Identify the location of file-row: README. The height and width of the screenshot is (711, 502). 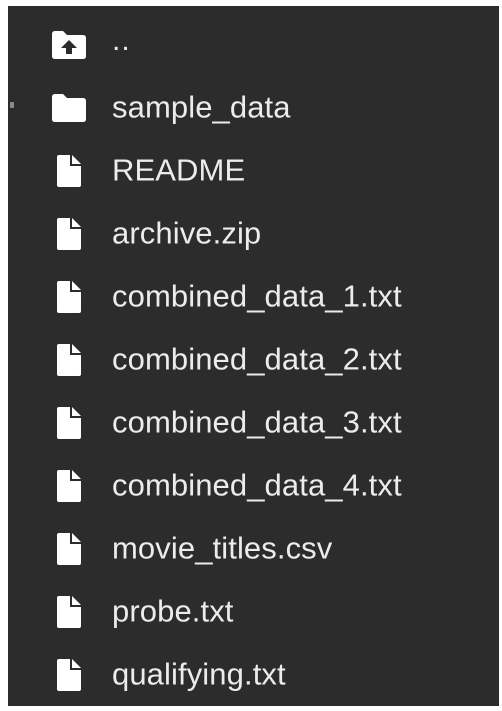
(253, 170).